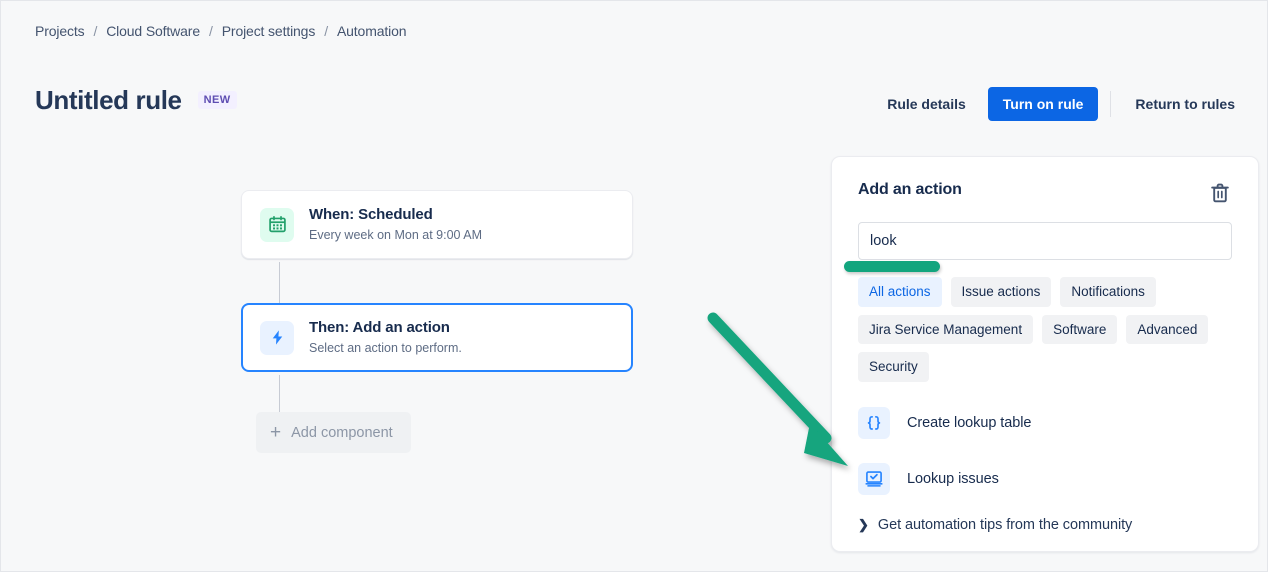 The height and width of the screenshot is (572, 1268). I want to click on result-label: Create lookup table, so click(969, 422).